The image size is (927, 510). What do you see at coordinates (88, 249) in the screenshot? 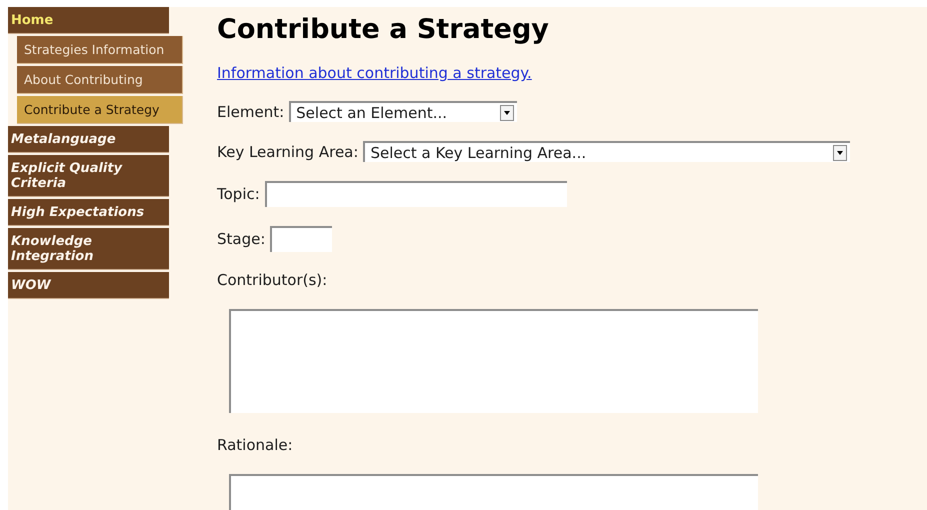
I see `sidebar-item: Knowledge Integration` at bounding box center [88, 249].